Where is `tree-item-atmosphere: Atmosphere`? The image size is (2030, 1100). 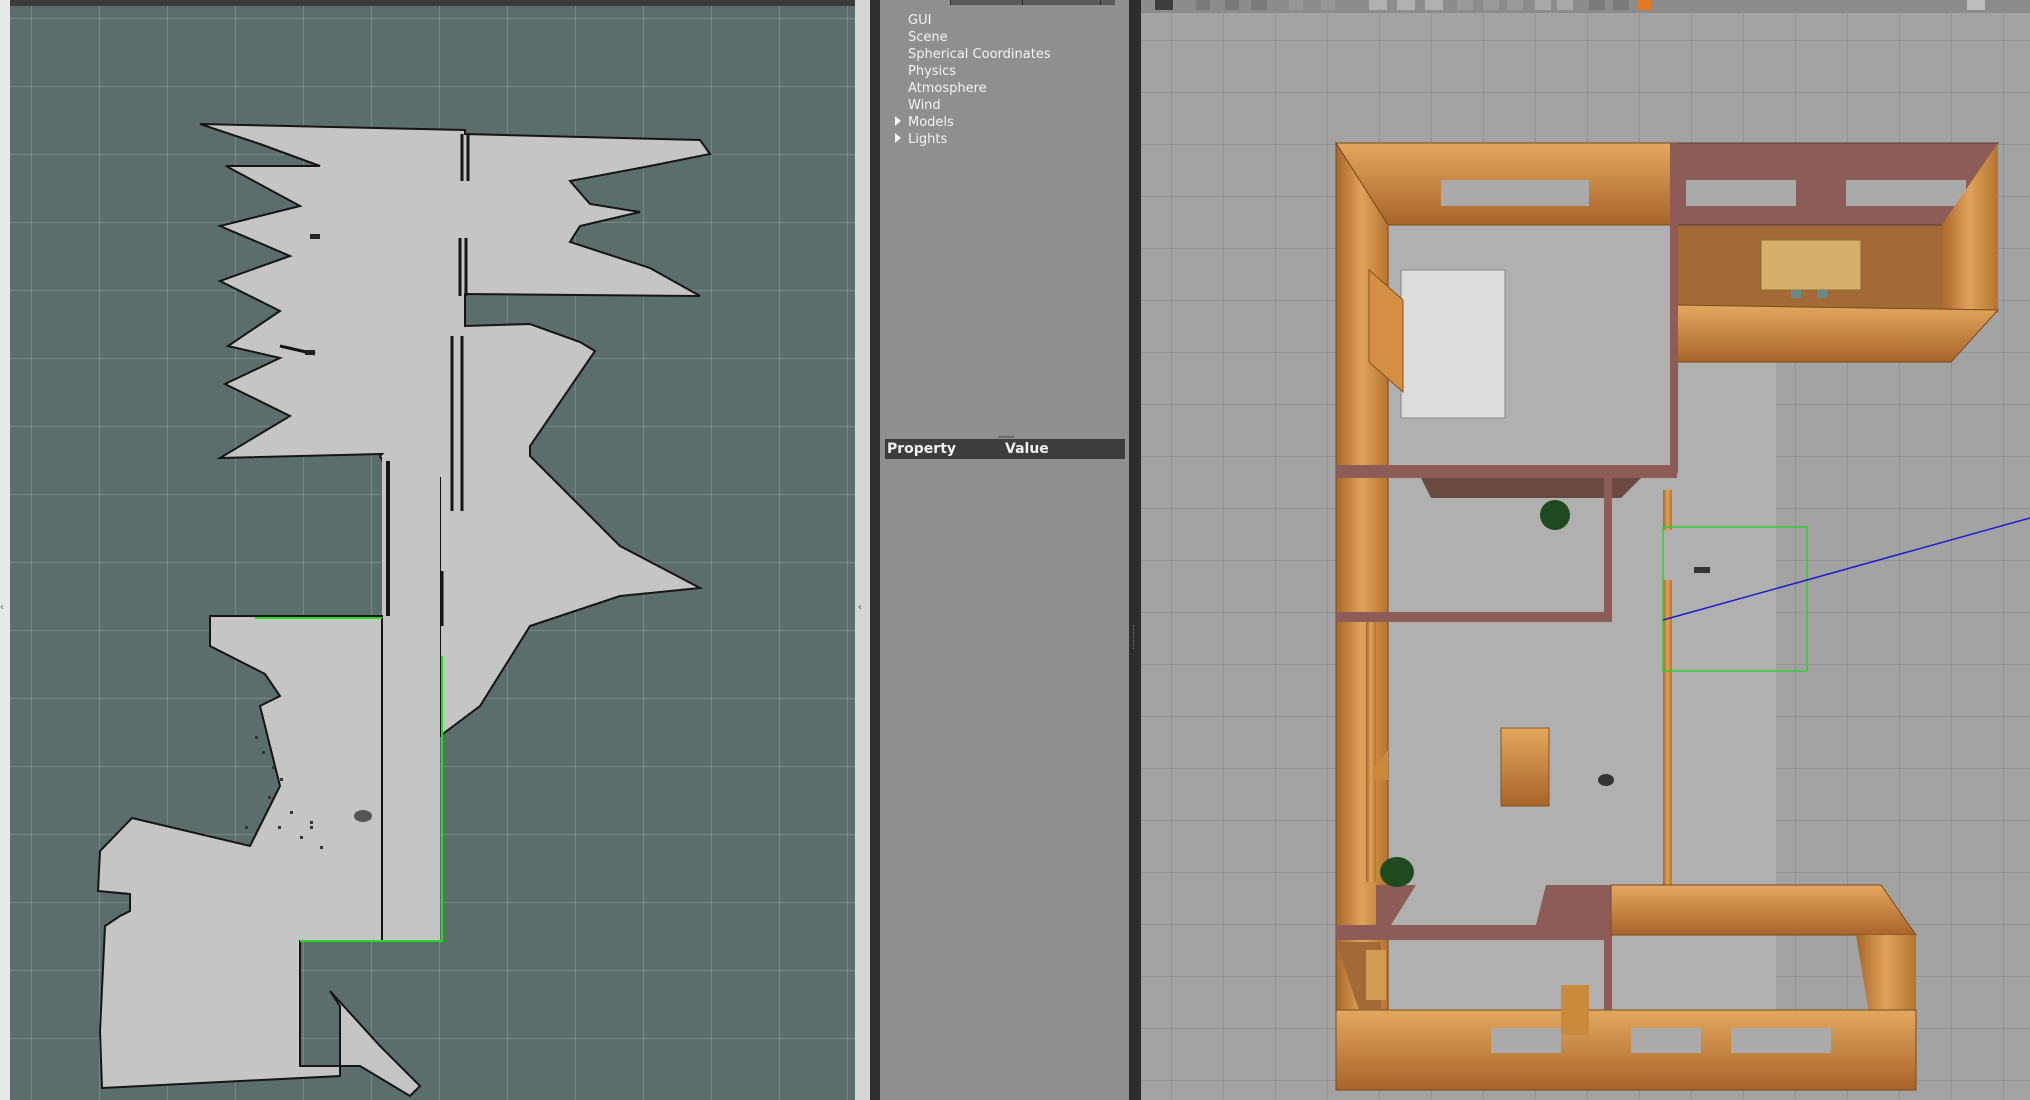
tree-item-atmosphere: Atmosphere is located at coordinates (947, 88).